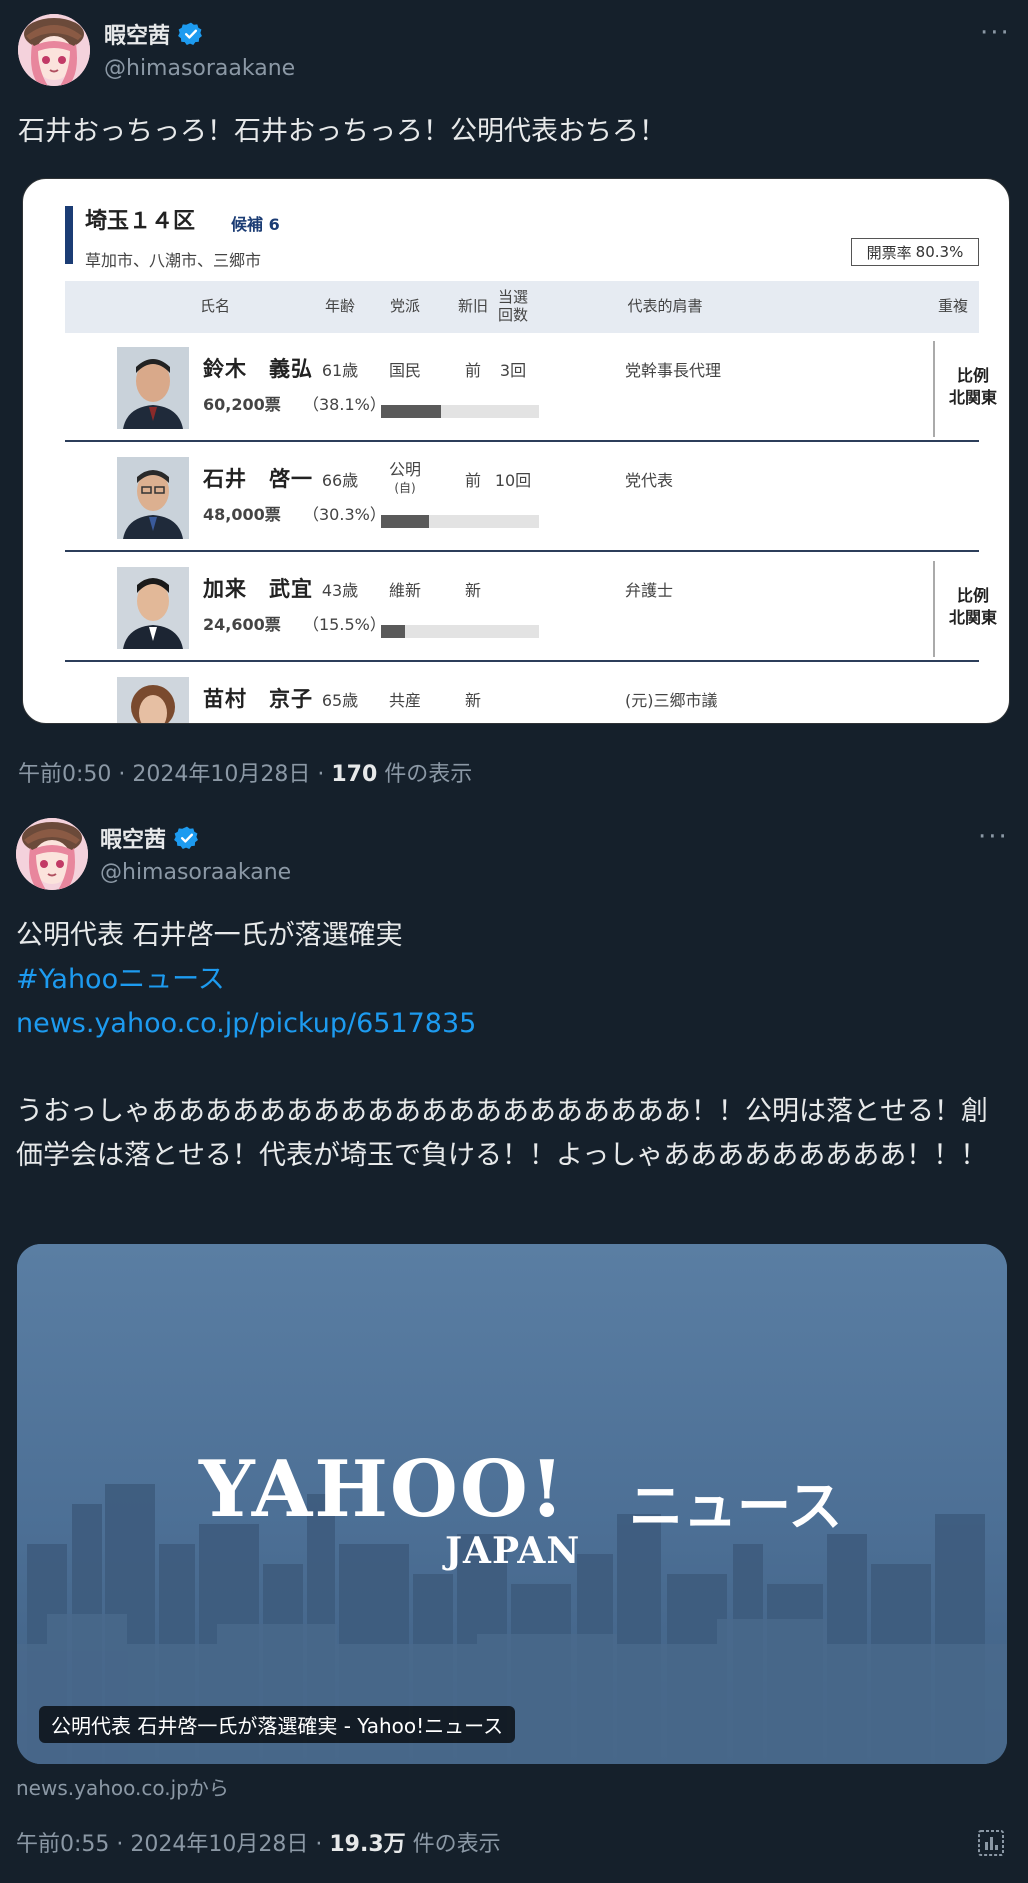  I want to click on candidate-votes: 60,200票, so click(242, 404).